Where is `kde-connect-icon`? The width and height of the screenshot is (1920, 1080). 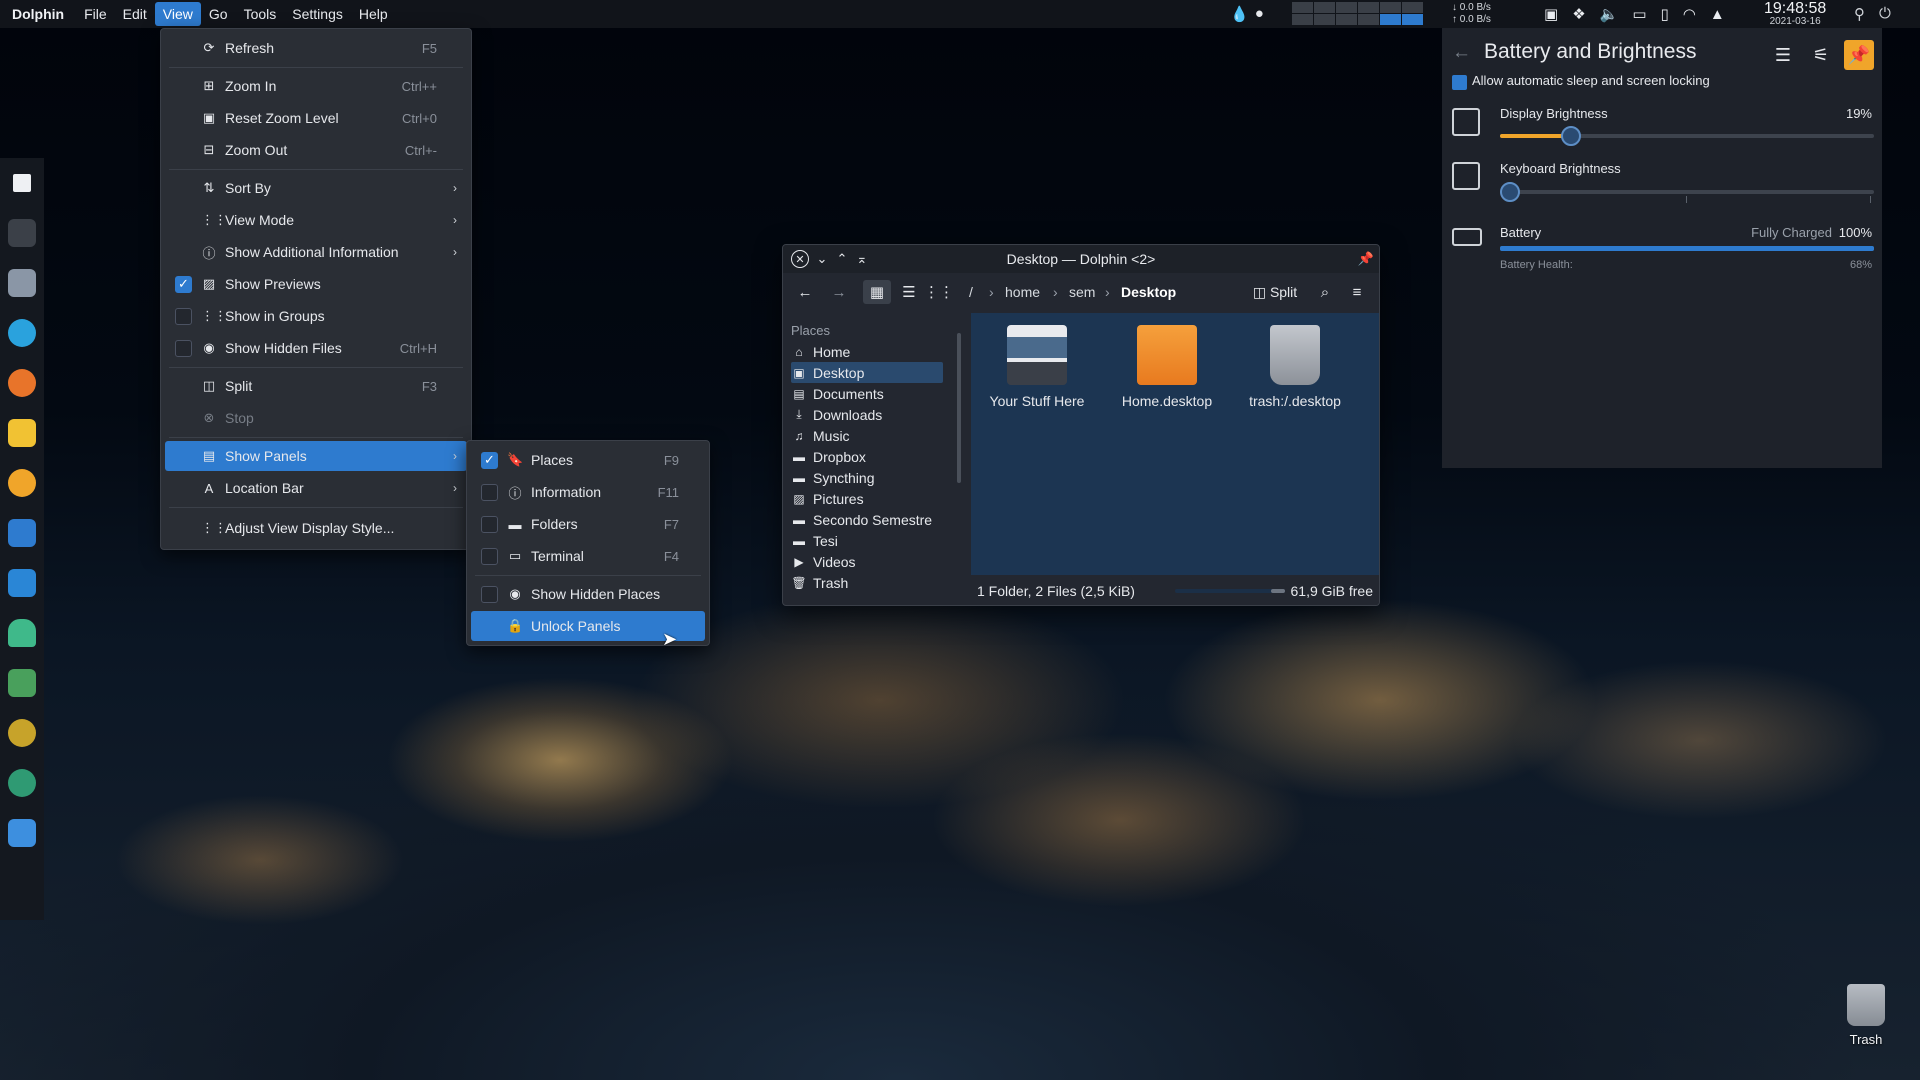 kde-connect-icon is located at coordinates (22, 783).